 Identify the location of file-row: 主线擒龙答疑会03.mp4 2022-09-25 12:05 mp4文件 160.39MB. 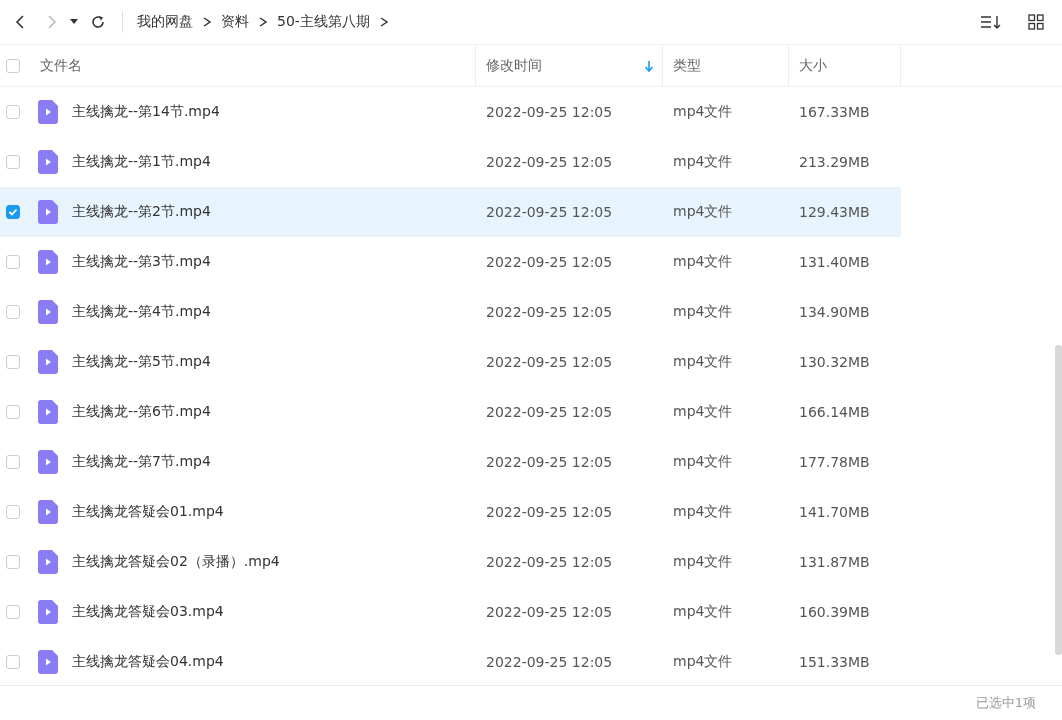
(450, 612).